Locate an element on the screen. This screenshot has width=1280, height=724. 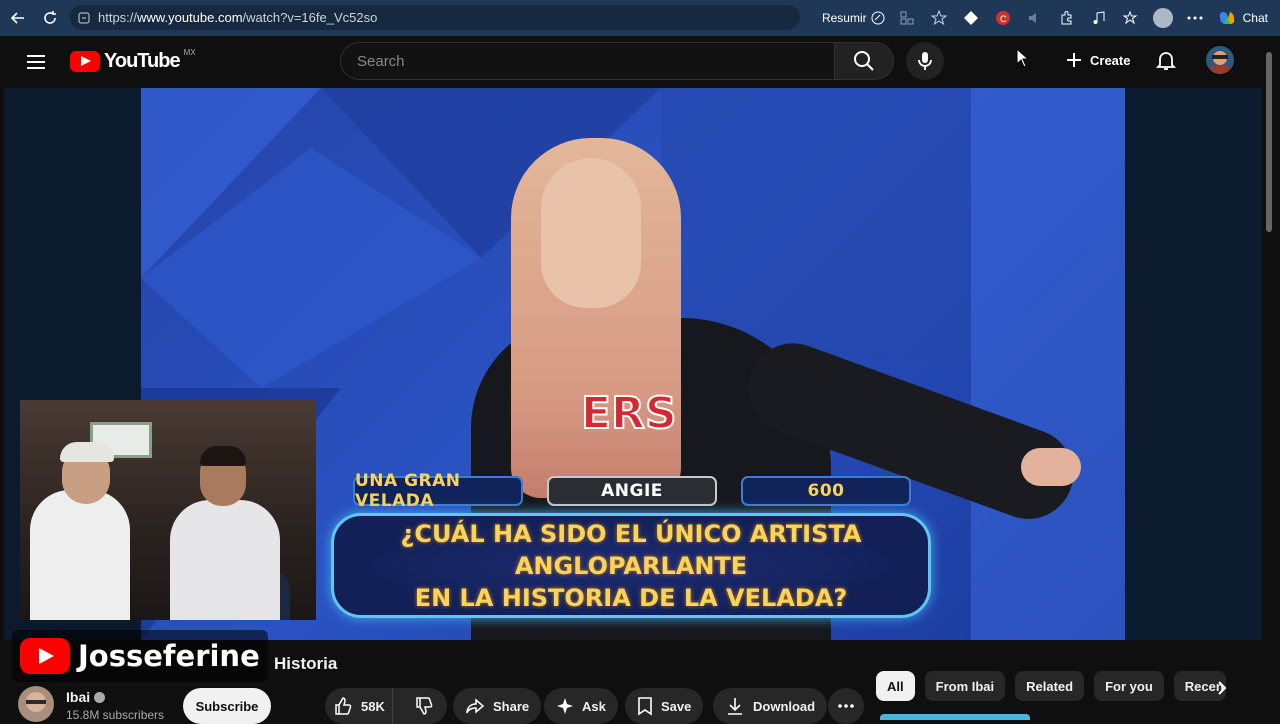
search-icon is located at coordinates (864, 61).